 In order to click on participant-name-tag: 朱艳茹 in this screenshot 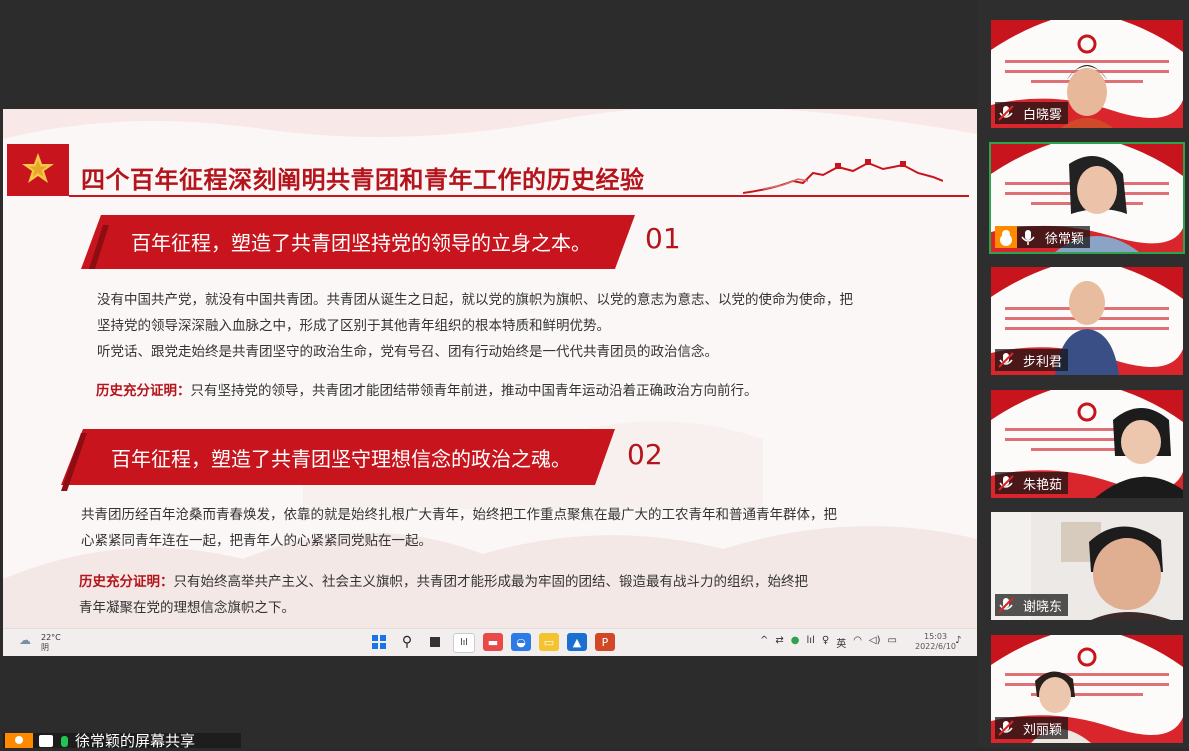, I will do `click(1032, 483)`.